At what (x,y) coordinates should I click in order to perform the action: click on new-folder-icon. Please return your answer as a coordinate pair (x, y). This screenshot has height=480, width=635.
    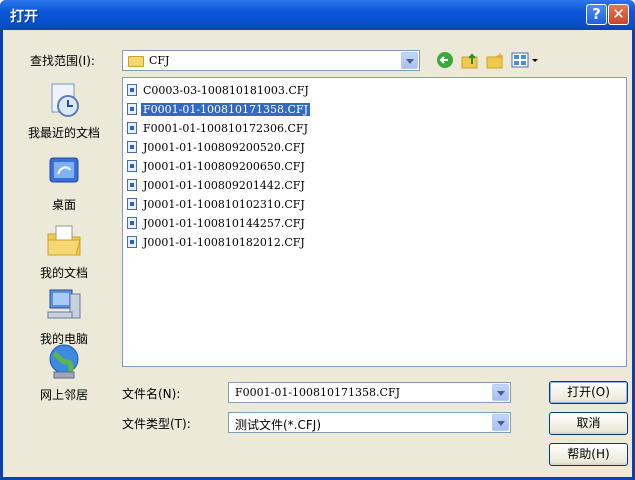
    Looking at the image, I should click on (495, 60).